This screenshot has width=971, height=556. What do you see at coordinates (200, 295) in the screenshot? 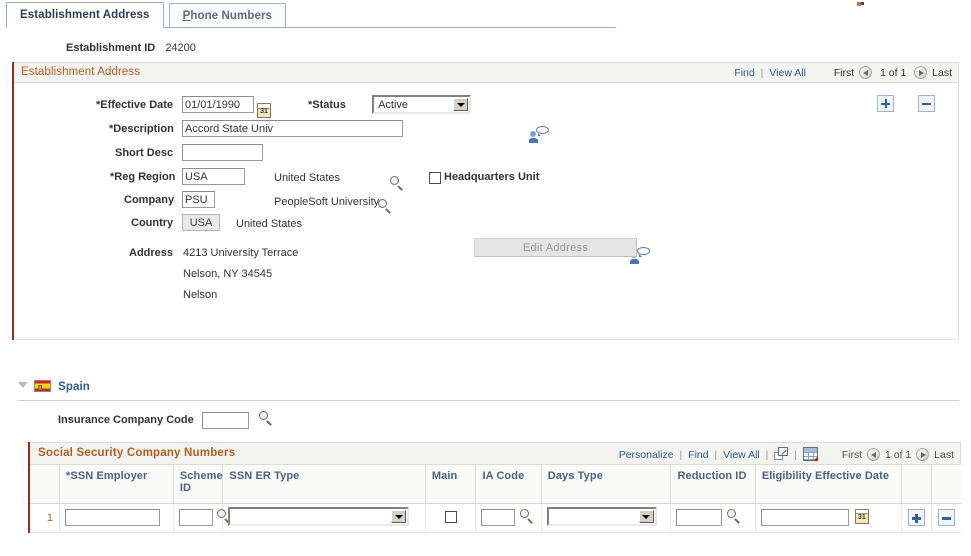
I see `address-line-3: Nelson` at bounding box center [200, 295].